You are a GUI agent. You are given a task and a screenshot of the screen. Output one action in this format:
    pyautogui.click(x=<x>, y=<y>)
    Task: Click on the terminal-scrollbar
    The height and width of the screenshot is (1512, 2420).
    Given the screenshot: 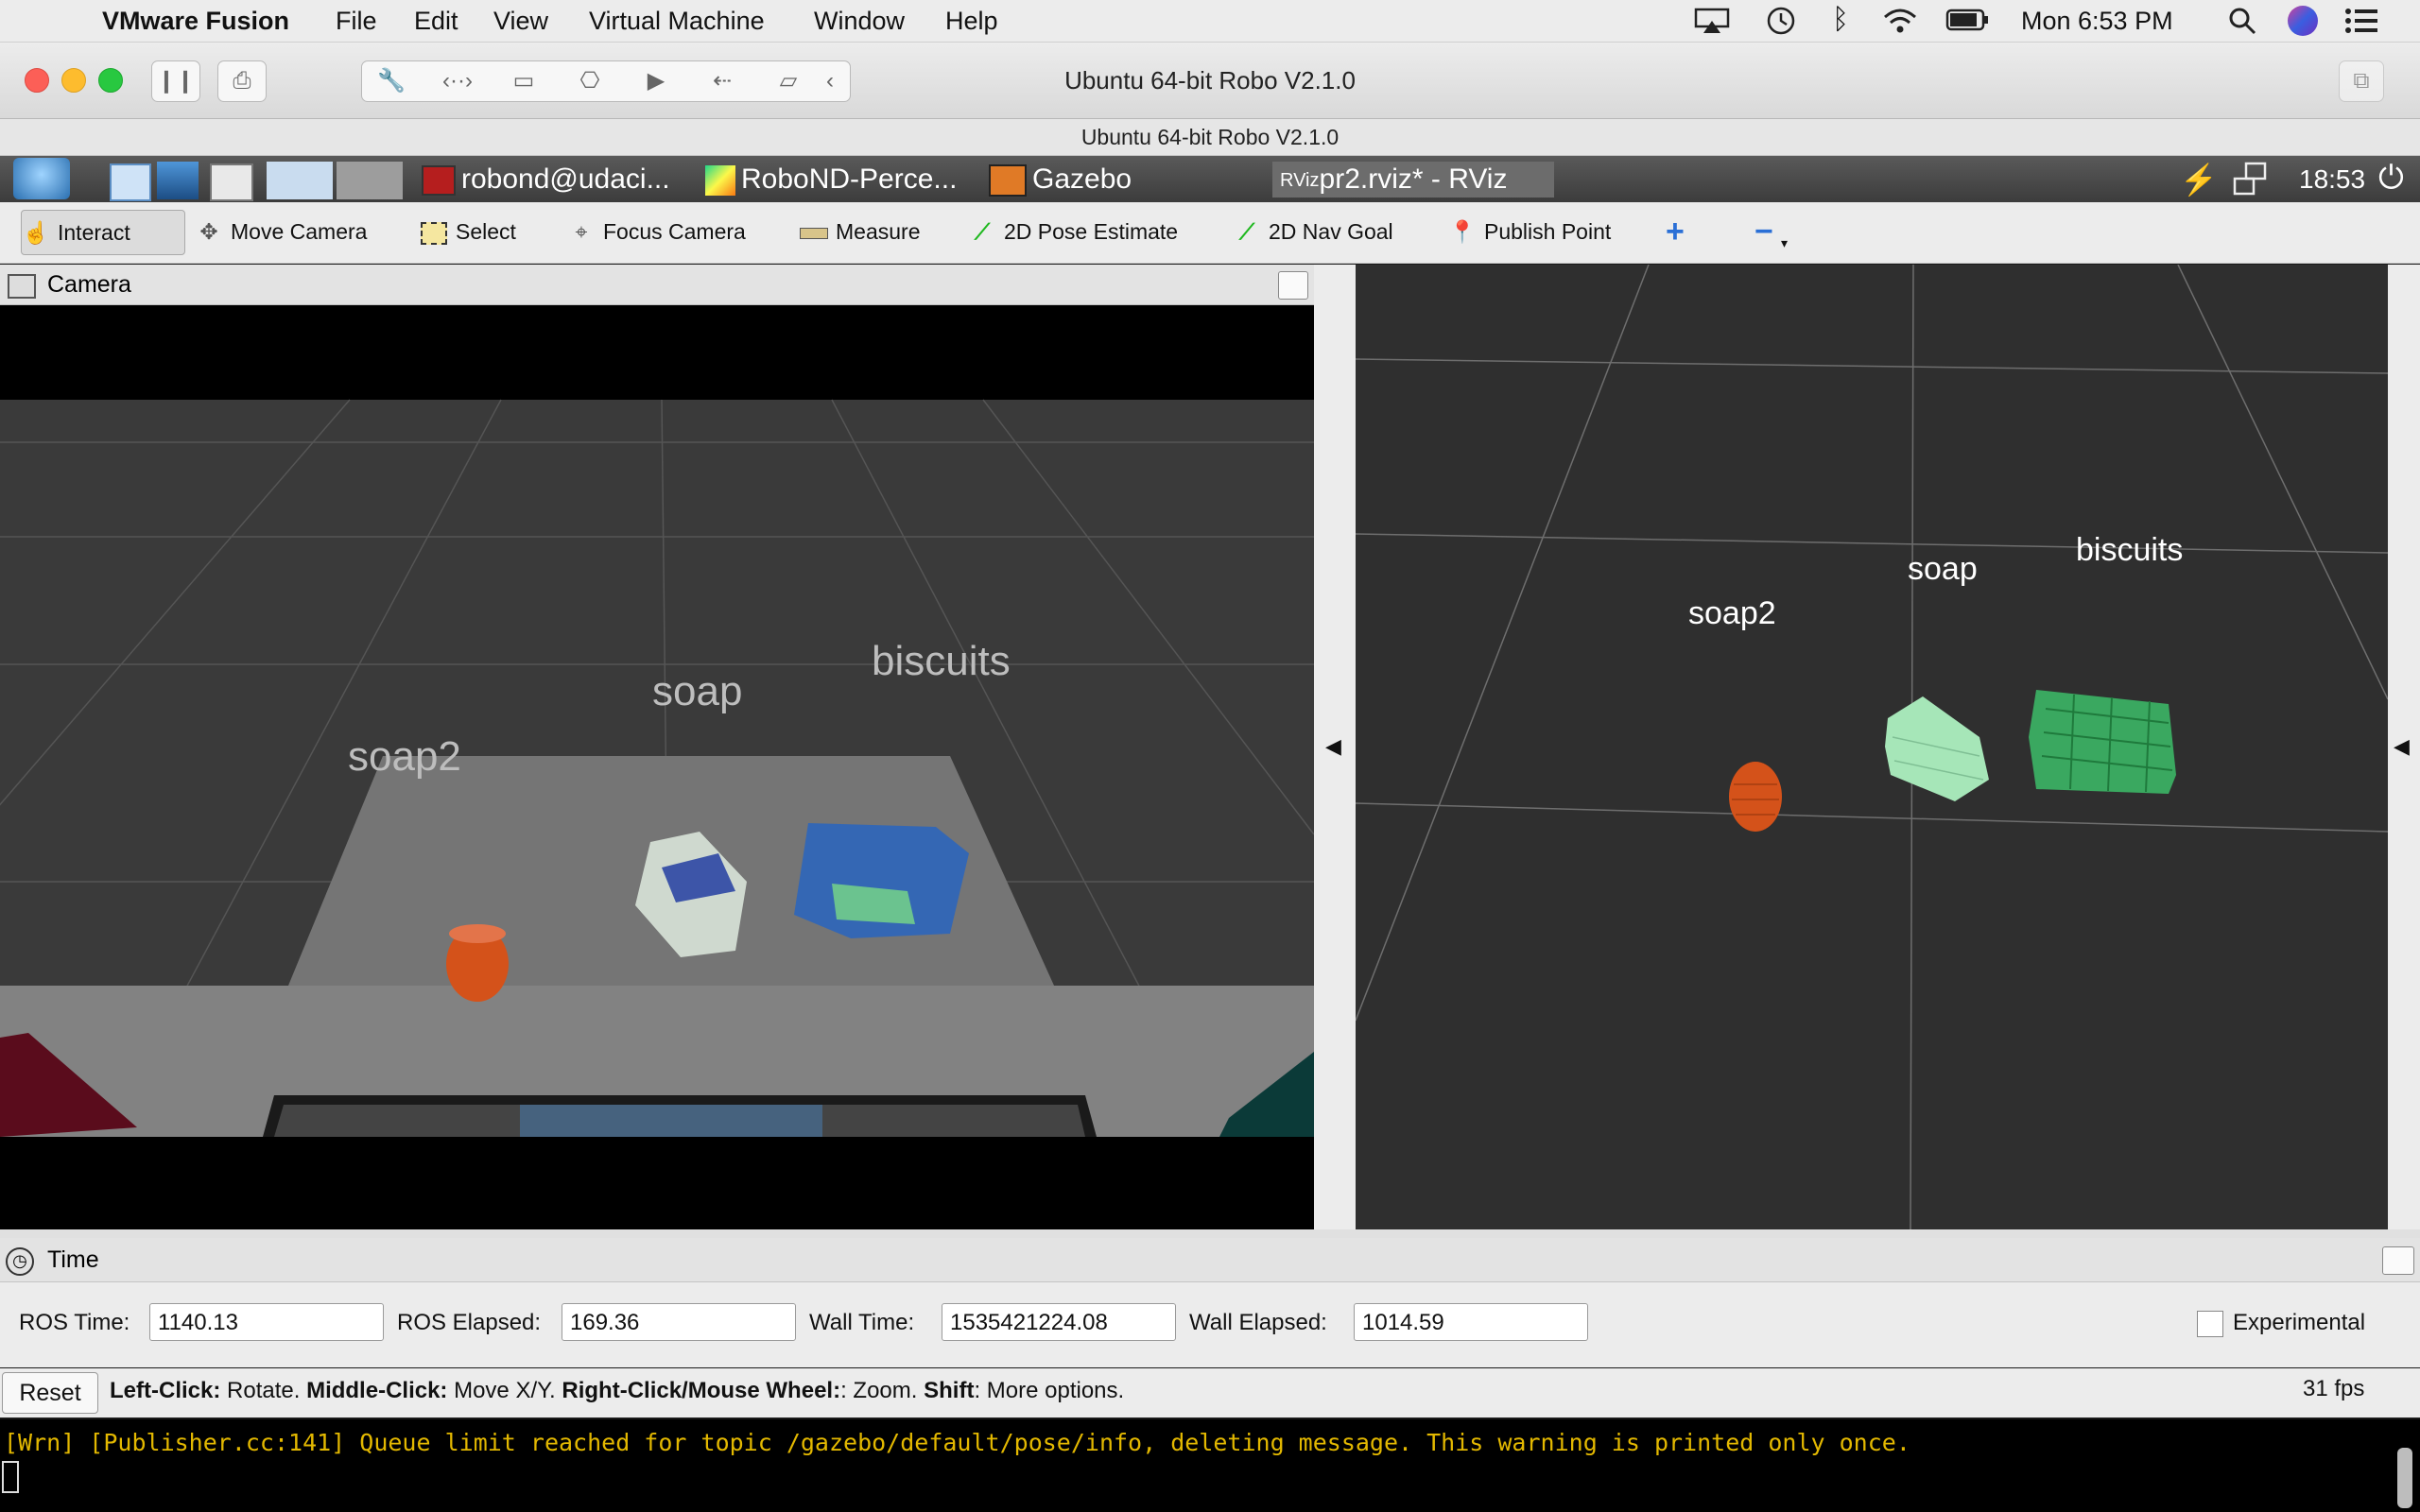 What is the action you would take?
    pyautogui.click(x=2404, y=1478)
    